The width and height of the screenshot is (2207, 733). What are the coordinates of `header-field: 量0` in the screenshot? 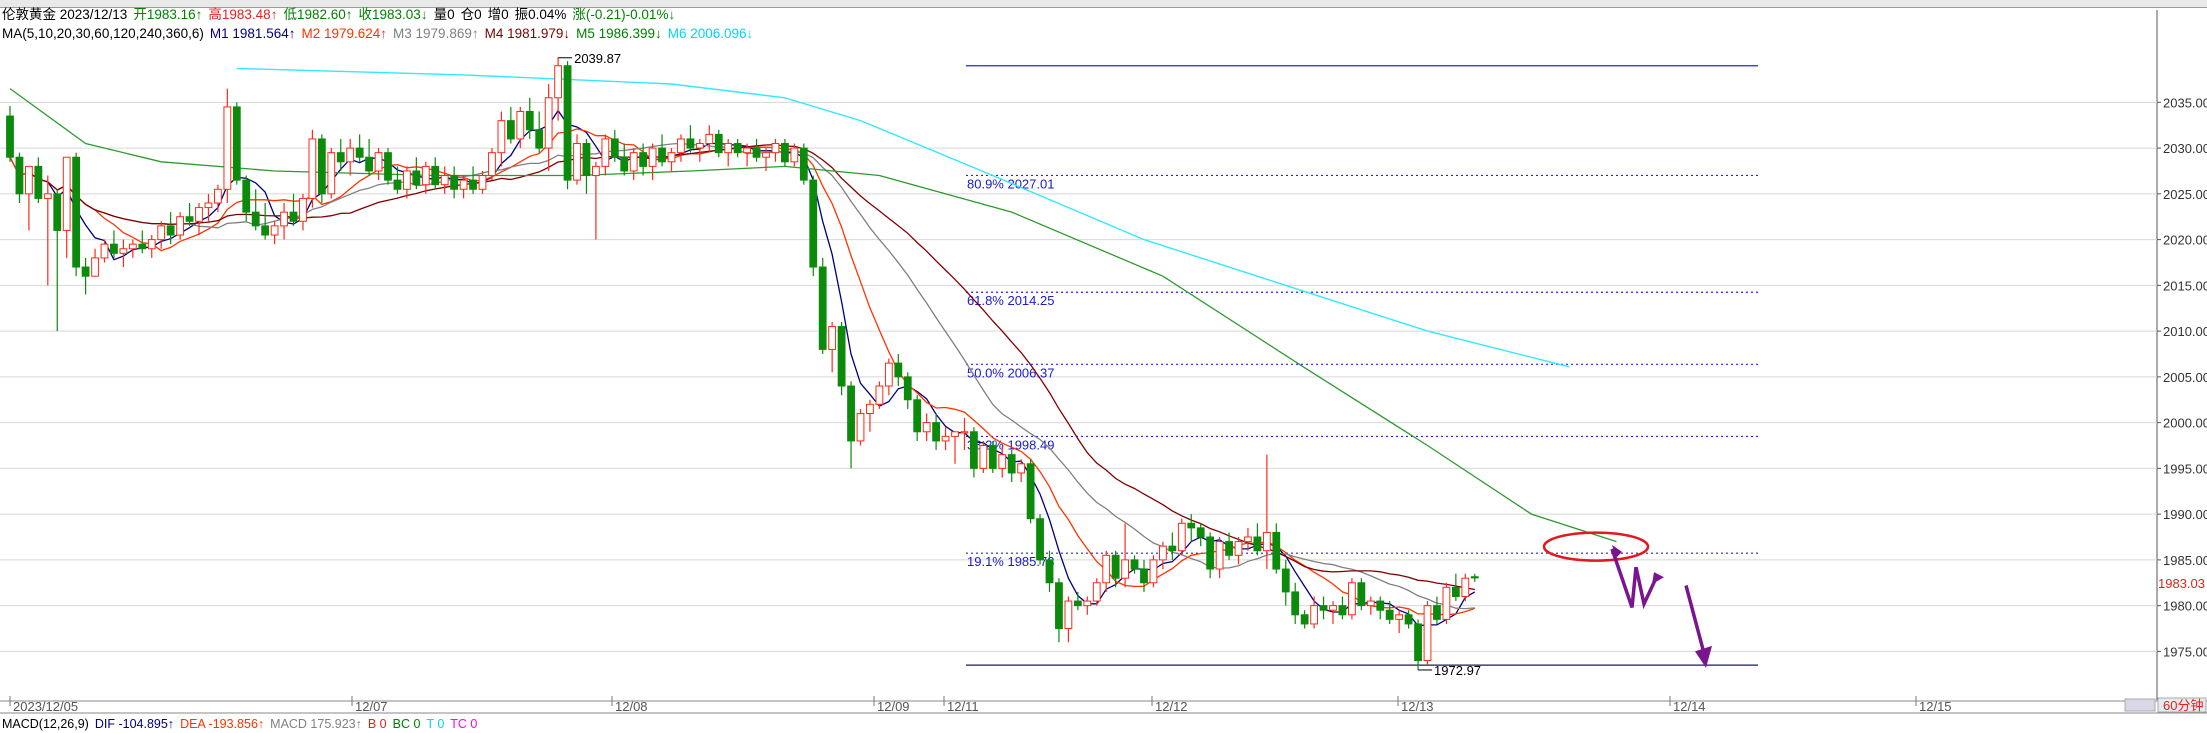 It's located at (444, 14).